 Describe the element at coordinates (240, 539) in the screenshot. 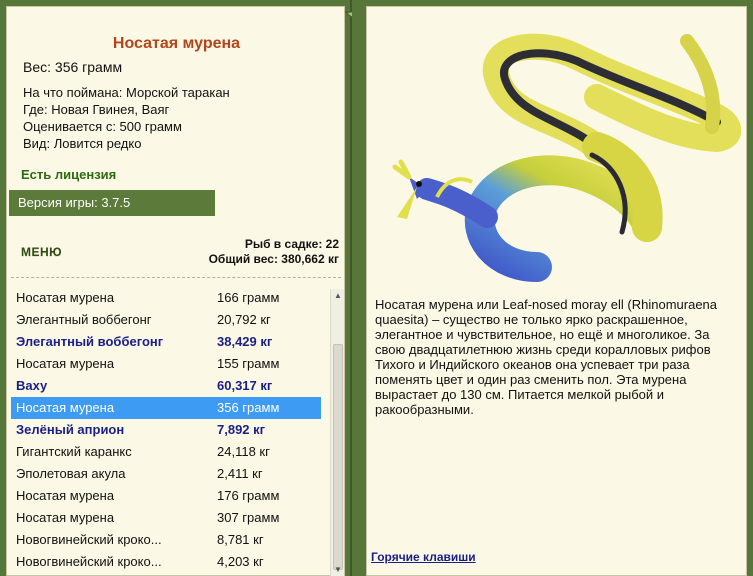

I see `list-item-weight: 8,781 кг` at that location.